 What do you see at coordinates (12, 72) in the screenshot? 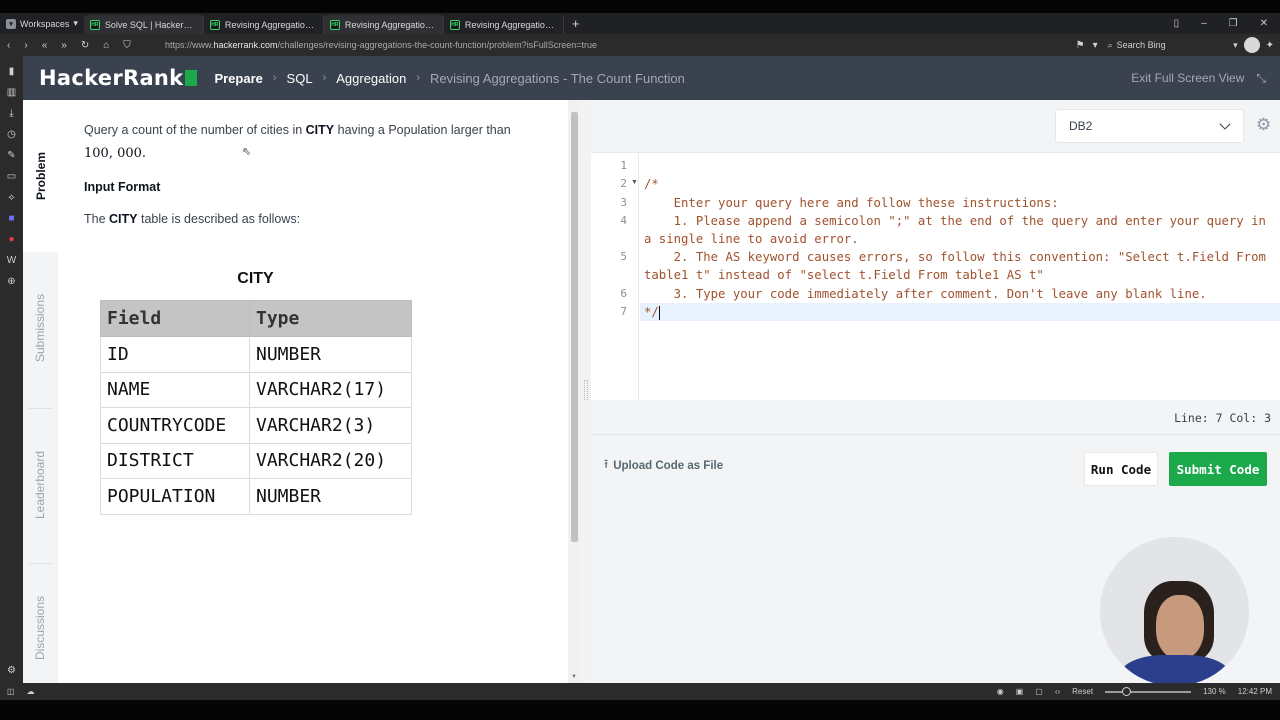
I see `bookmarks-icon: ▮` at bounding box center [12, 72].